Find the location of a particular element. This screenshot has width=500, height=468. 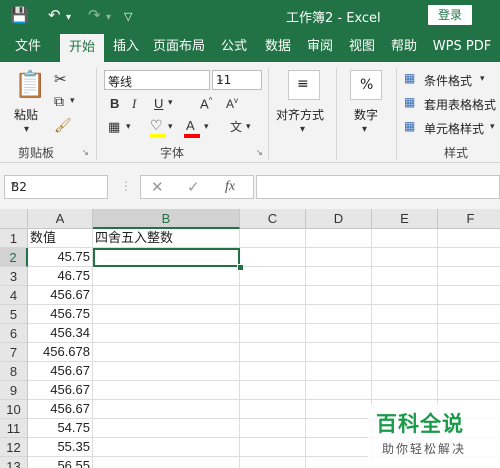

cell-e3 is located at coordinates (405, 276).